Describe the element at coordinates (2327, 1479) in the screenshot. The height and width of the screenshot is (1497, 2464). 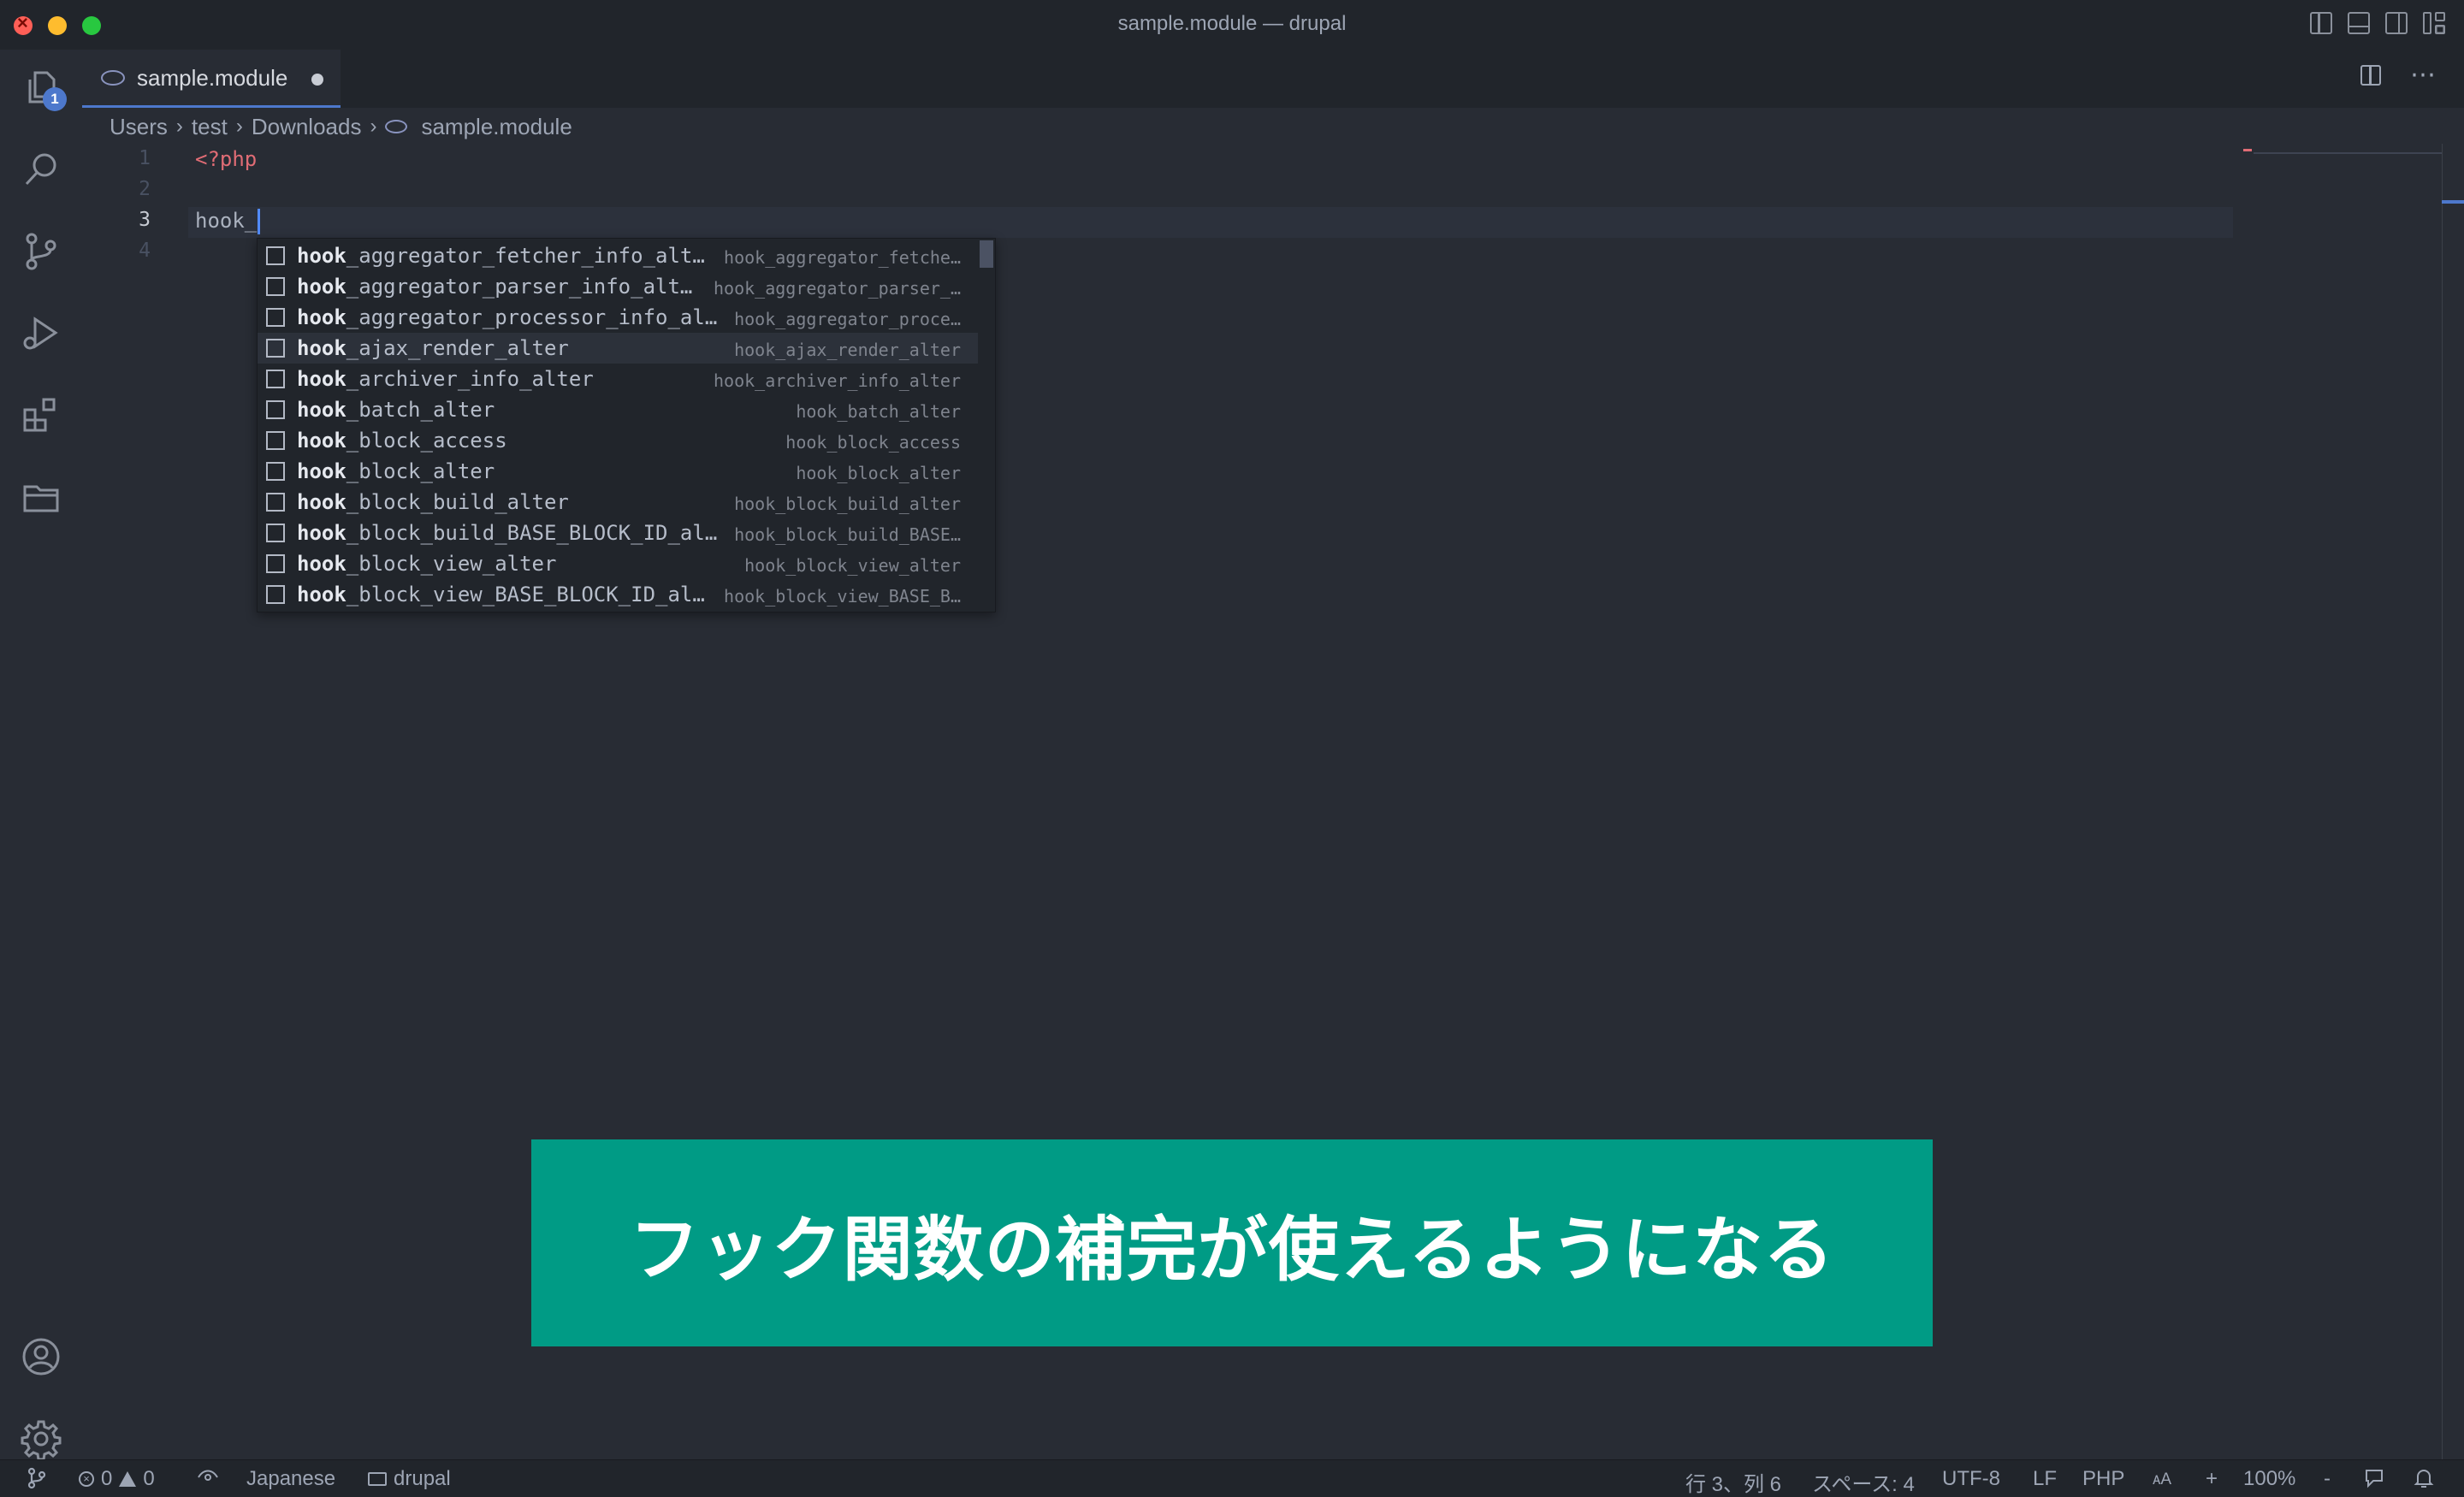
I see `zoom-out-button: -` at that location.